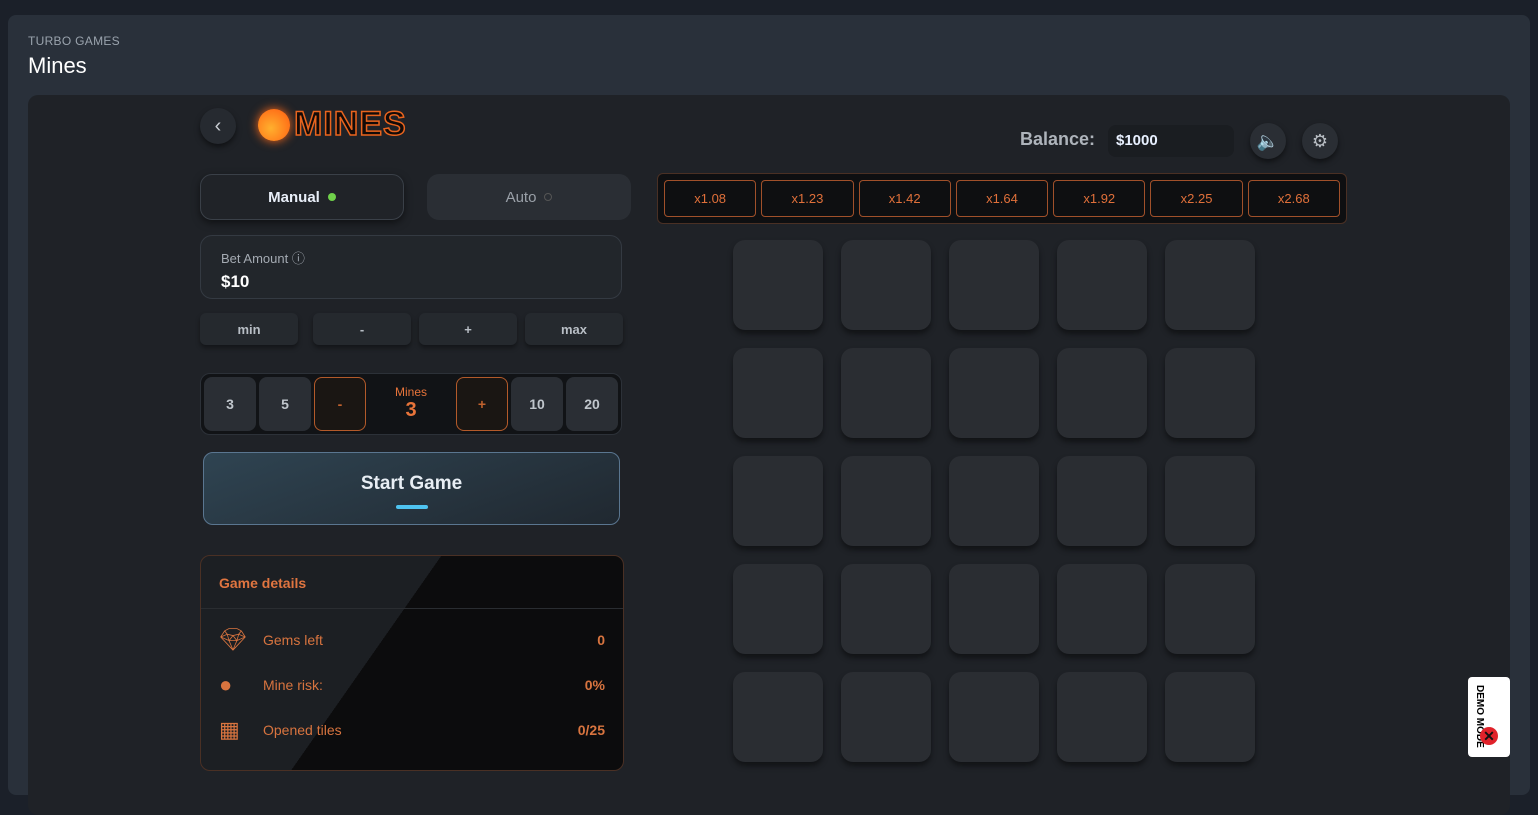  Describe the element at coordinates (411, 507) in the screenshot. I see `start-indicator` at that location.